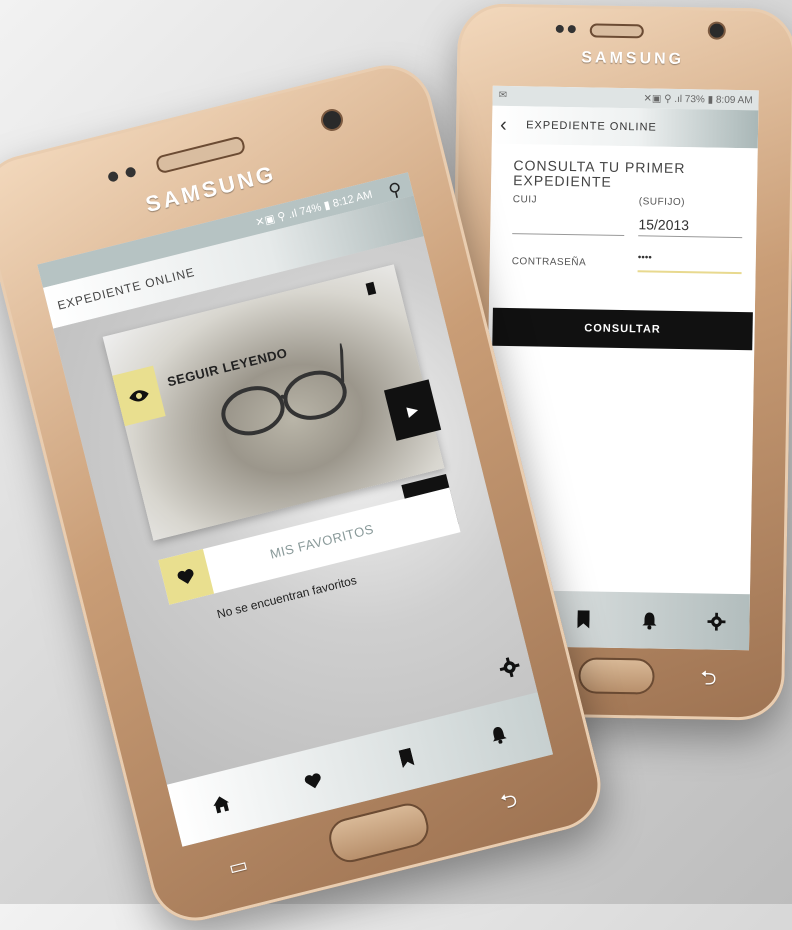 The height and width of the screenshot is (930, 792). What do you see at coordinates (139, 396) in the screenshot?
I see `eye-icon` at bounding box center [139, 396].